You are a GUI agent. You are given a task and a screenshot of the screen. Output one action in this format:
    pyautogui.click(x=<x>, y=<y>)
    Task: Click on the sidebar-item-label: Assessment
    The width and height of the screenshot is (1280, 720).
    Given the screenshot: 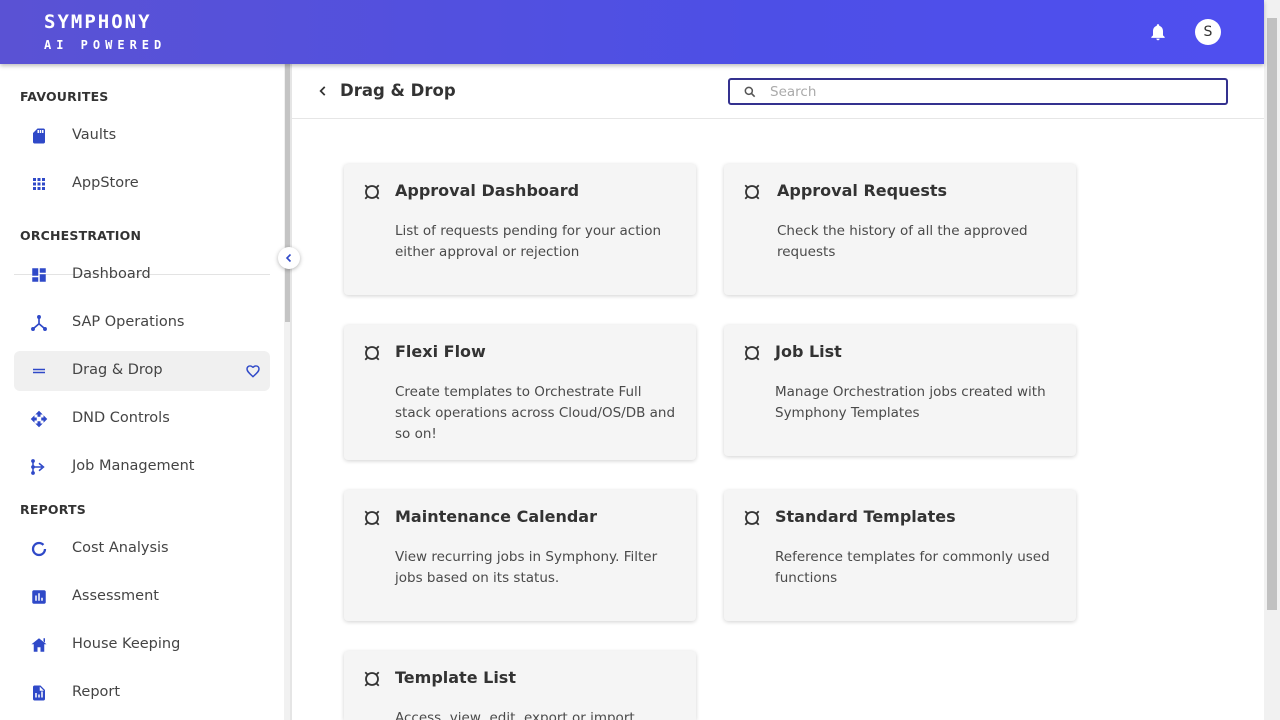 What is the action you would take?
    pyautogui.click(x=115, y=596)
    